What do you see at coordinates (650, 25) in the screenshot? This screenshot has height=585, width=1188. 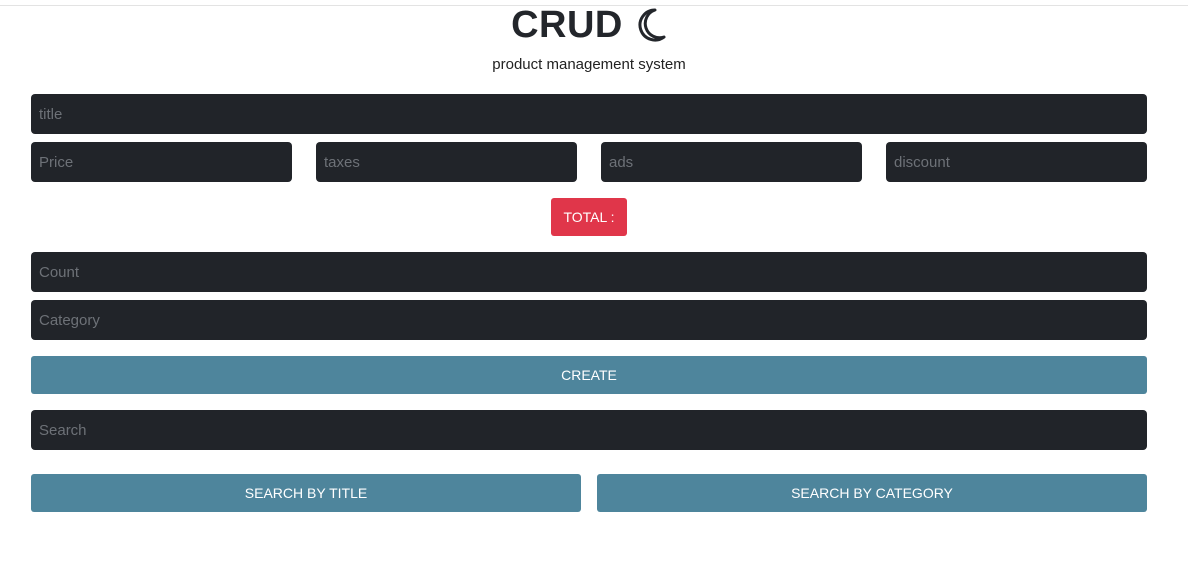 I see `crescent-moon-icon` at bounding box center [650, 25].